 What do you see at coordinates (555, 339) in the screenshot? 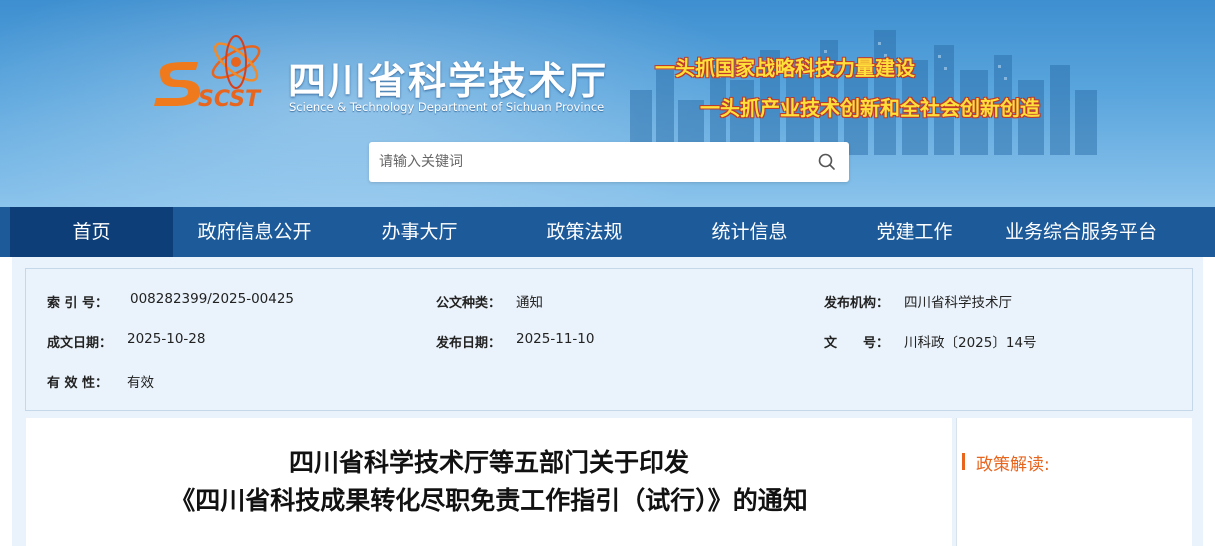
I see `published-date-value: 2025-11-10` at bounding box center [555, 339].